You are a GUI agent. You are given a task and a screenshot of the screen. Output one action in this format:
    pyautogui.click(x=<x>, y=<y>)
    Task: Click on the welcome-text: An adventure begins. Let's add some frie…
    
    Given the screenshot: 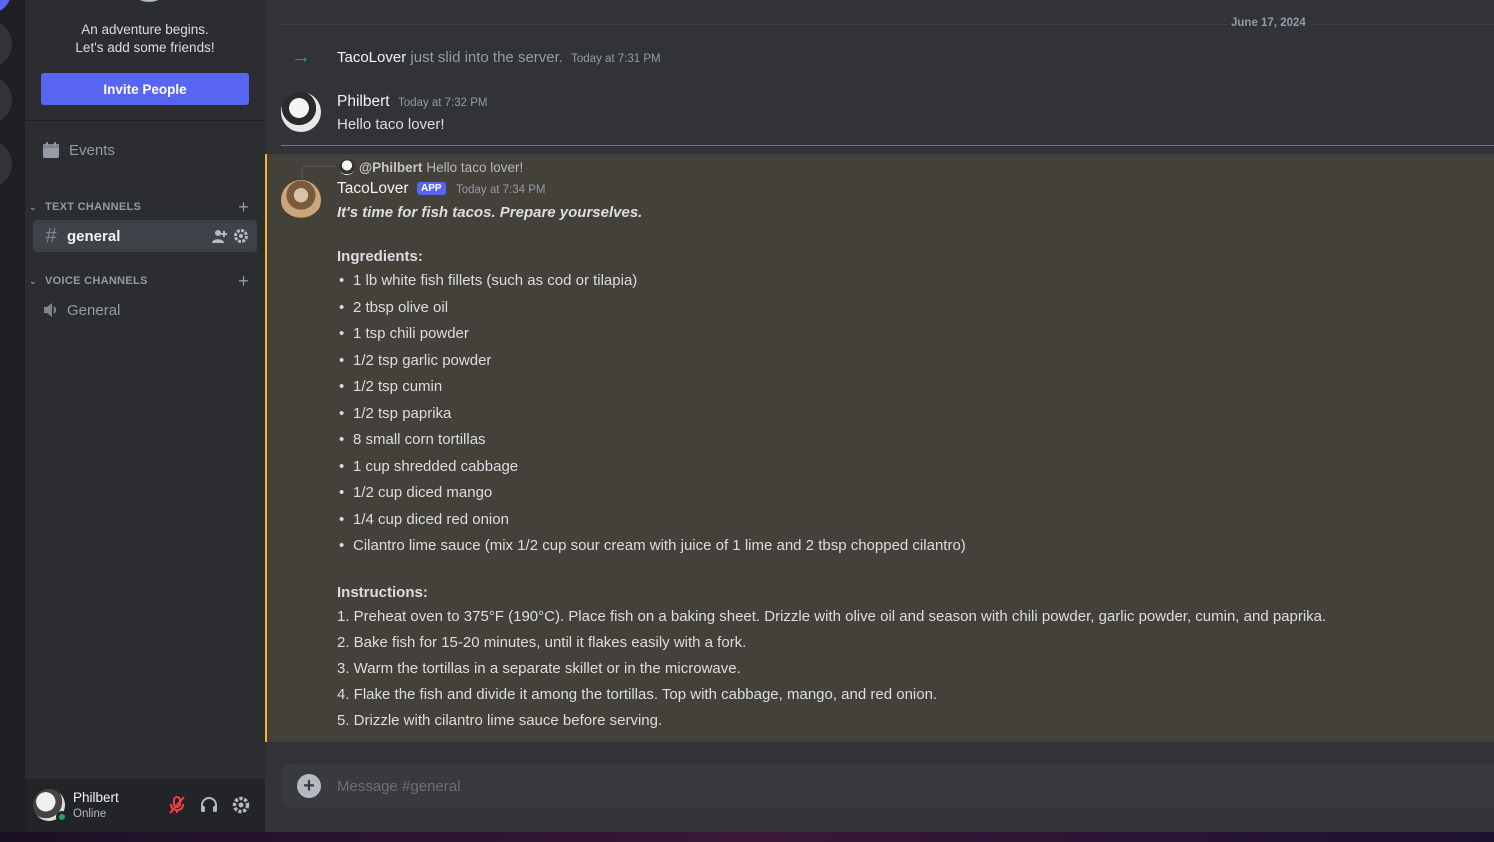 What is the action you would take?
    pyautogui.click(x=145, y=39)
    